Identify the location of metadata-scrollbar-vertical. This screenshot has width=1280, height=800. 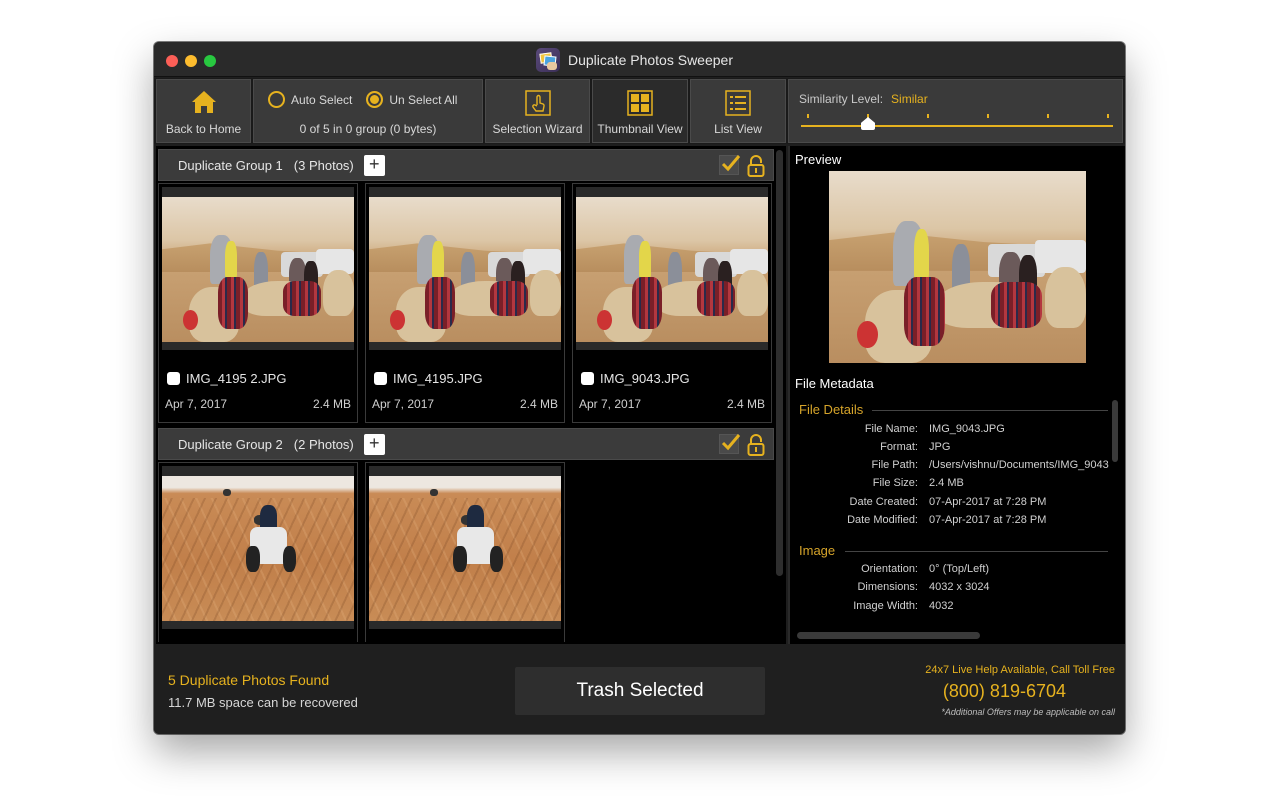
(1115, 431).